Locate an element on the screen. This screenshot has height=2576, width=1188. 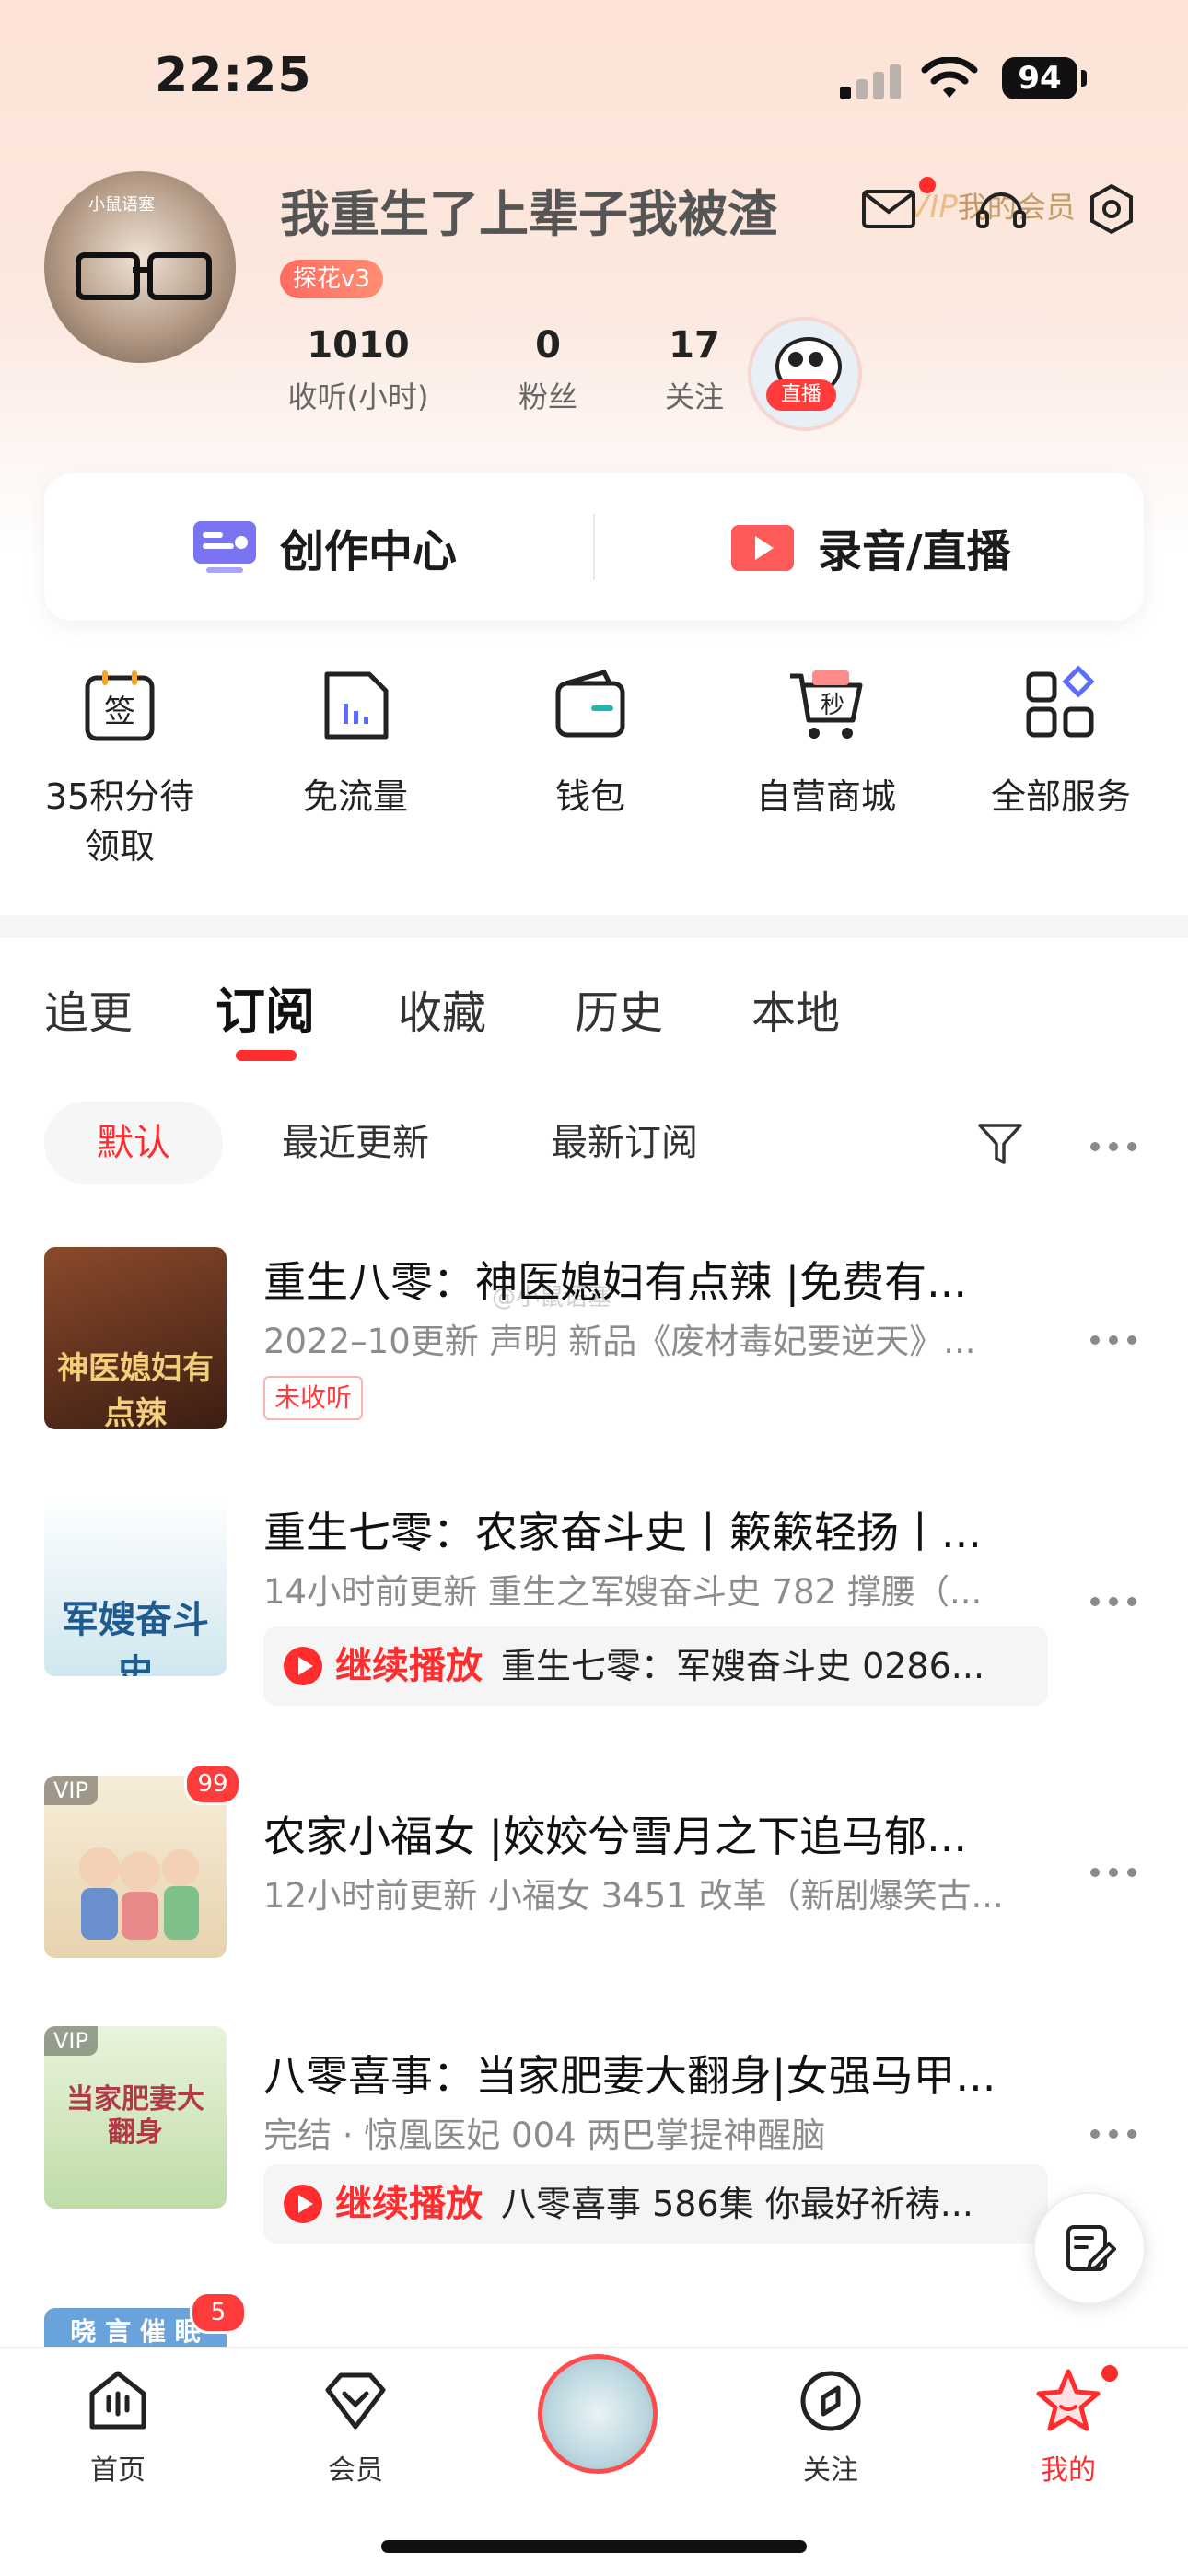
status-time: 22:25 is located at coordinates (233, 75).